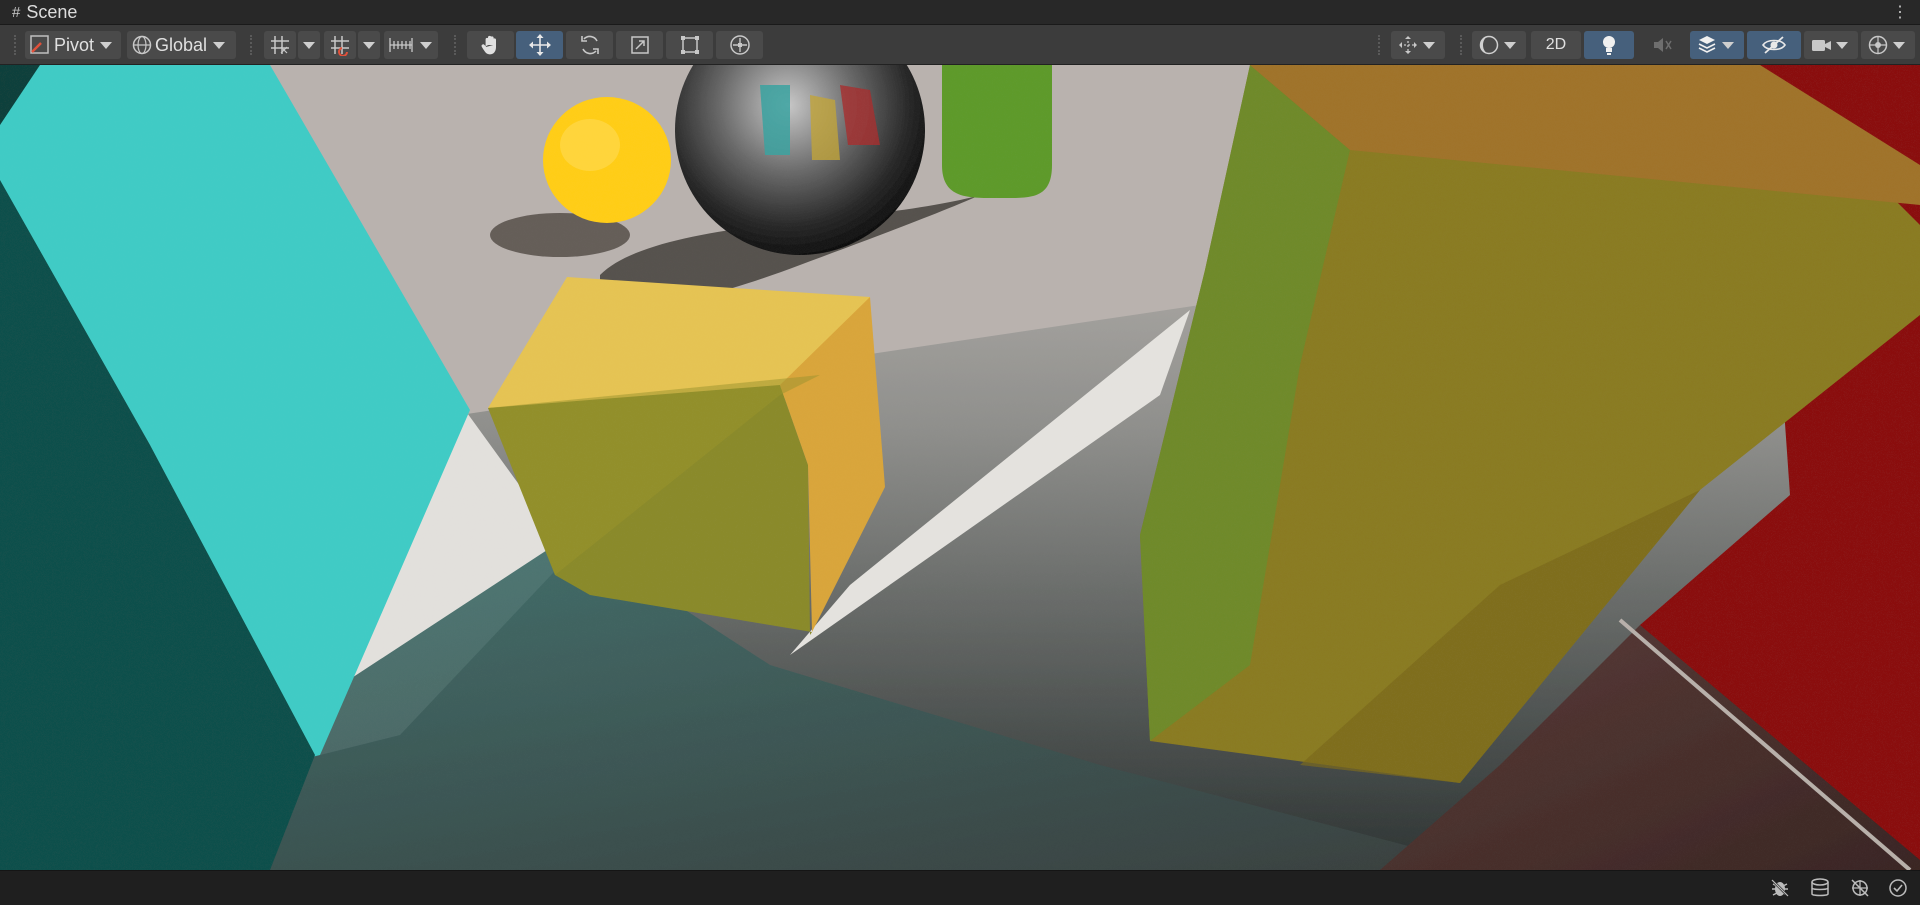 The width and height of the screenshot is (1920, 905). I want to click on mode-2d-button: 2D, so click(1556, 45).